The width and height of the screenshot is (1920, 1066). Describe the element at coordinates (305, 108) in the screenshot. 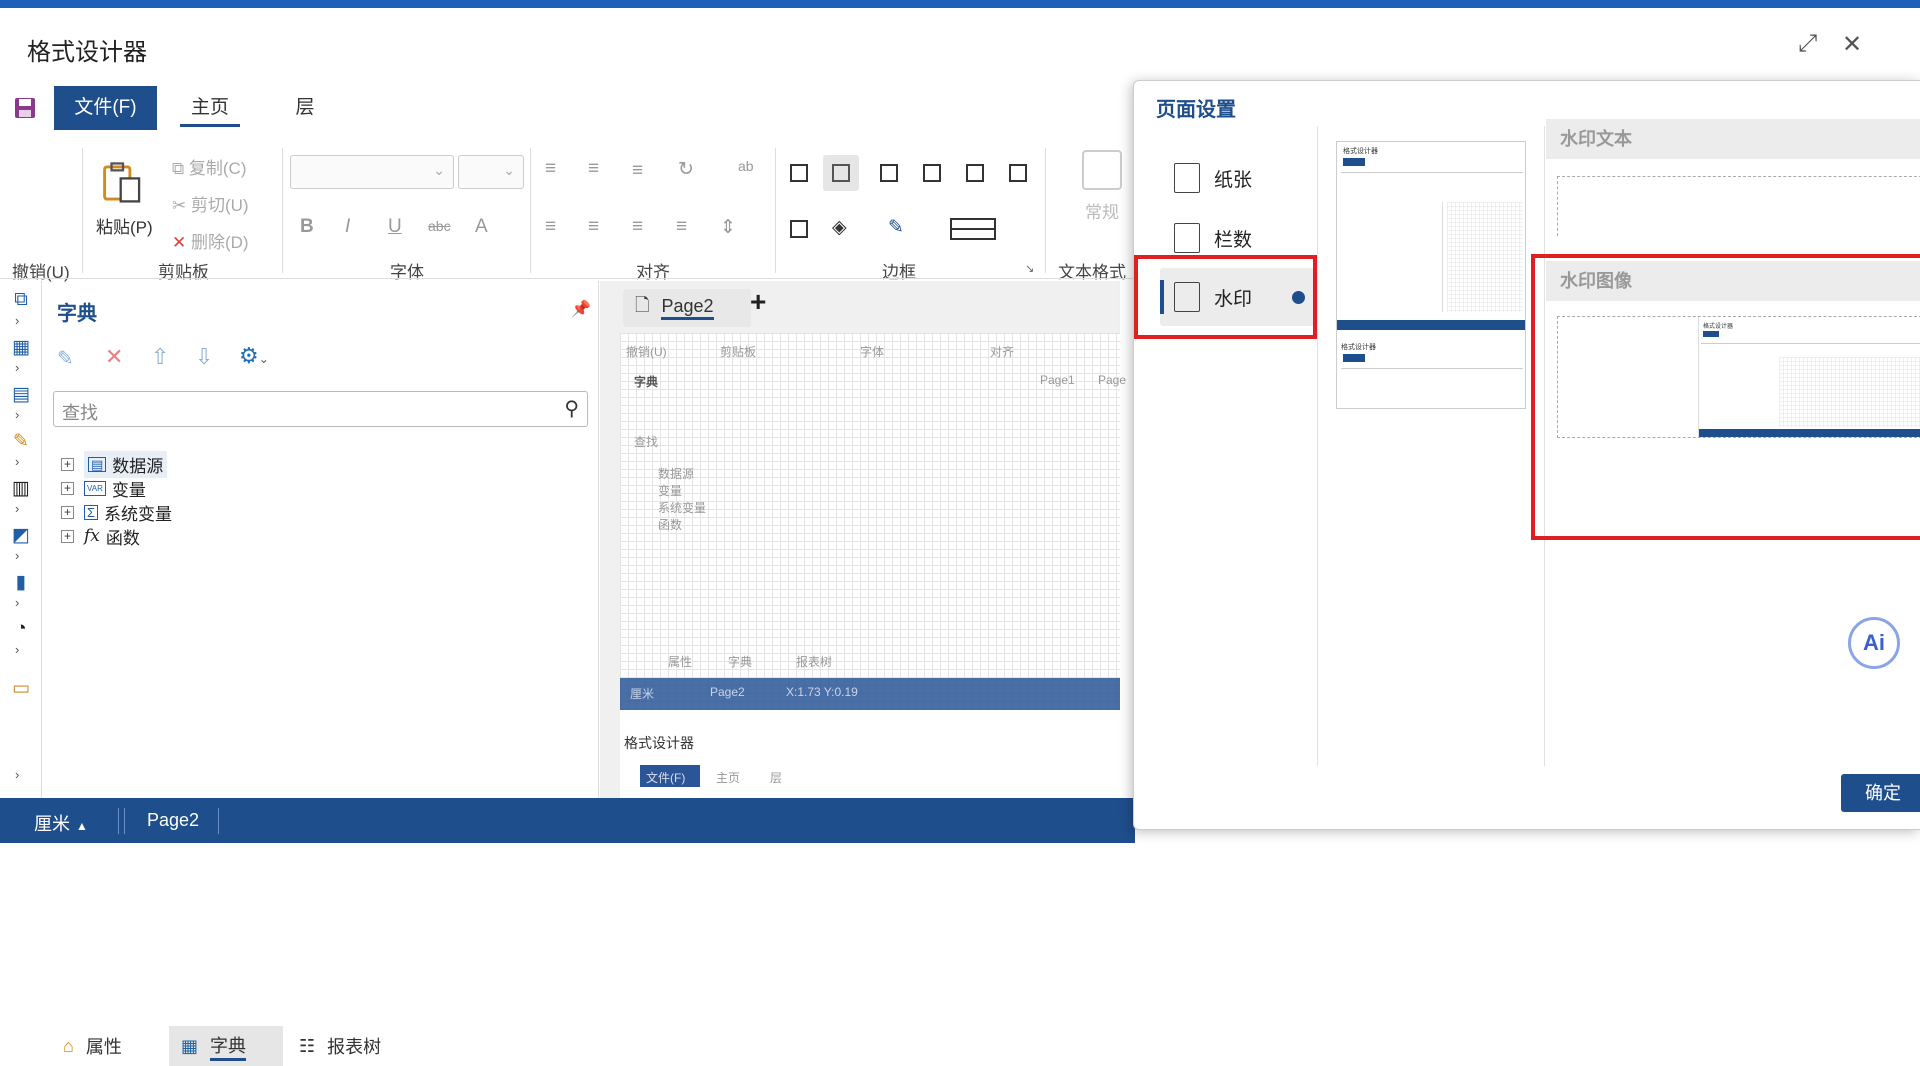

I see `tab-layer: 层` at that location.